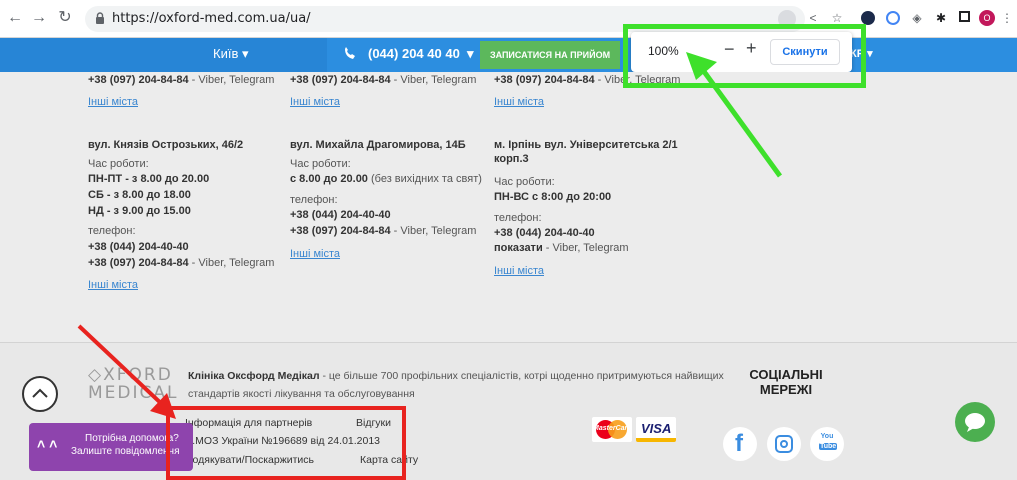  I want to click on annotation-arrow-red, so click(122, 367).